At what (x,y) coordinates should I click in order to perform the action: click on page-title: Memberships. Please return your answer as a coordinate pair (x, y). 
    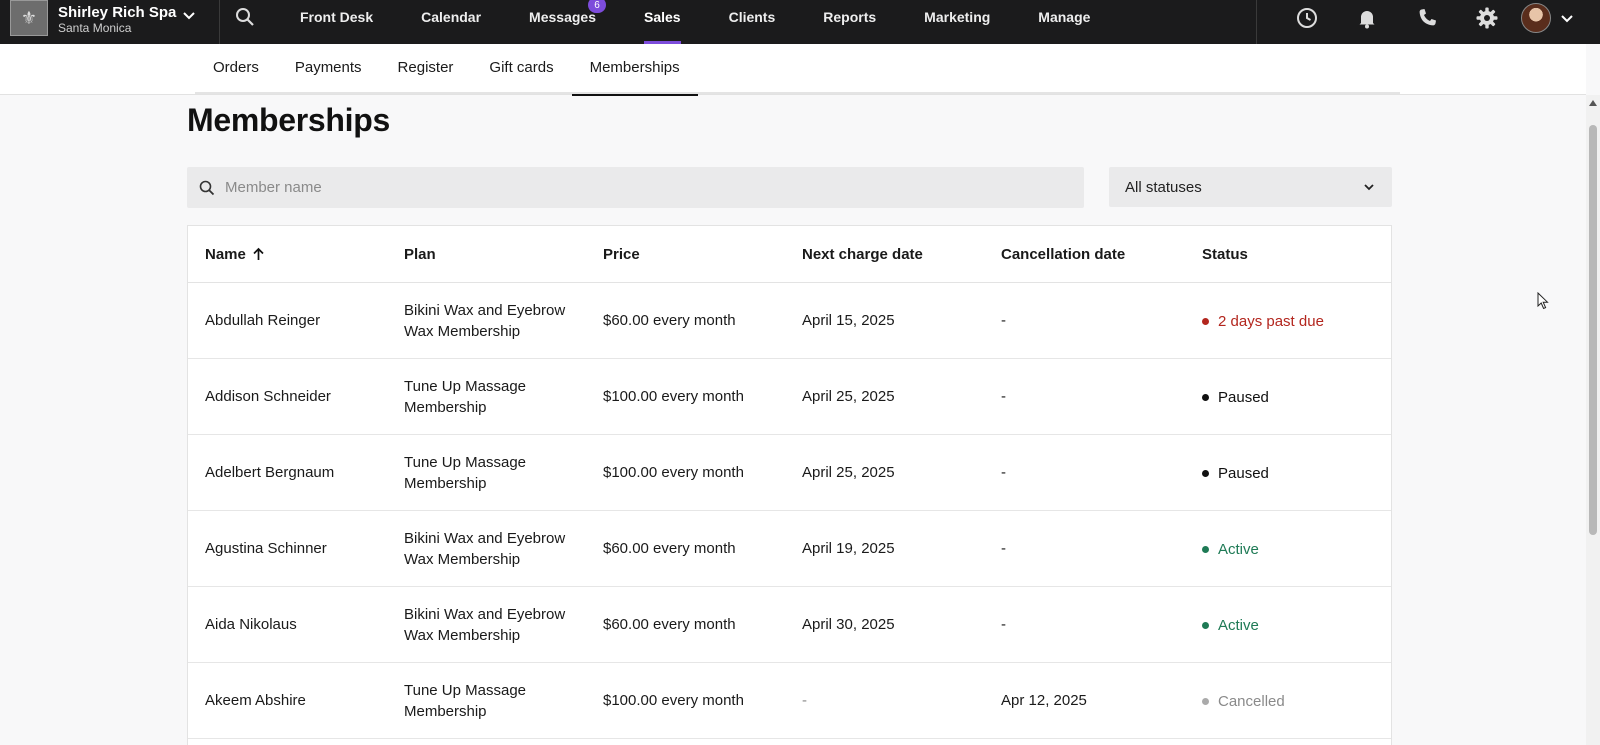
    Looking at the image, I should click on (288, 120).